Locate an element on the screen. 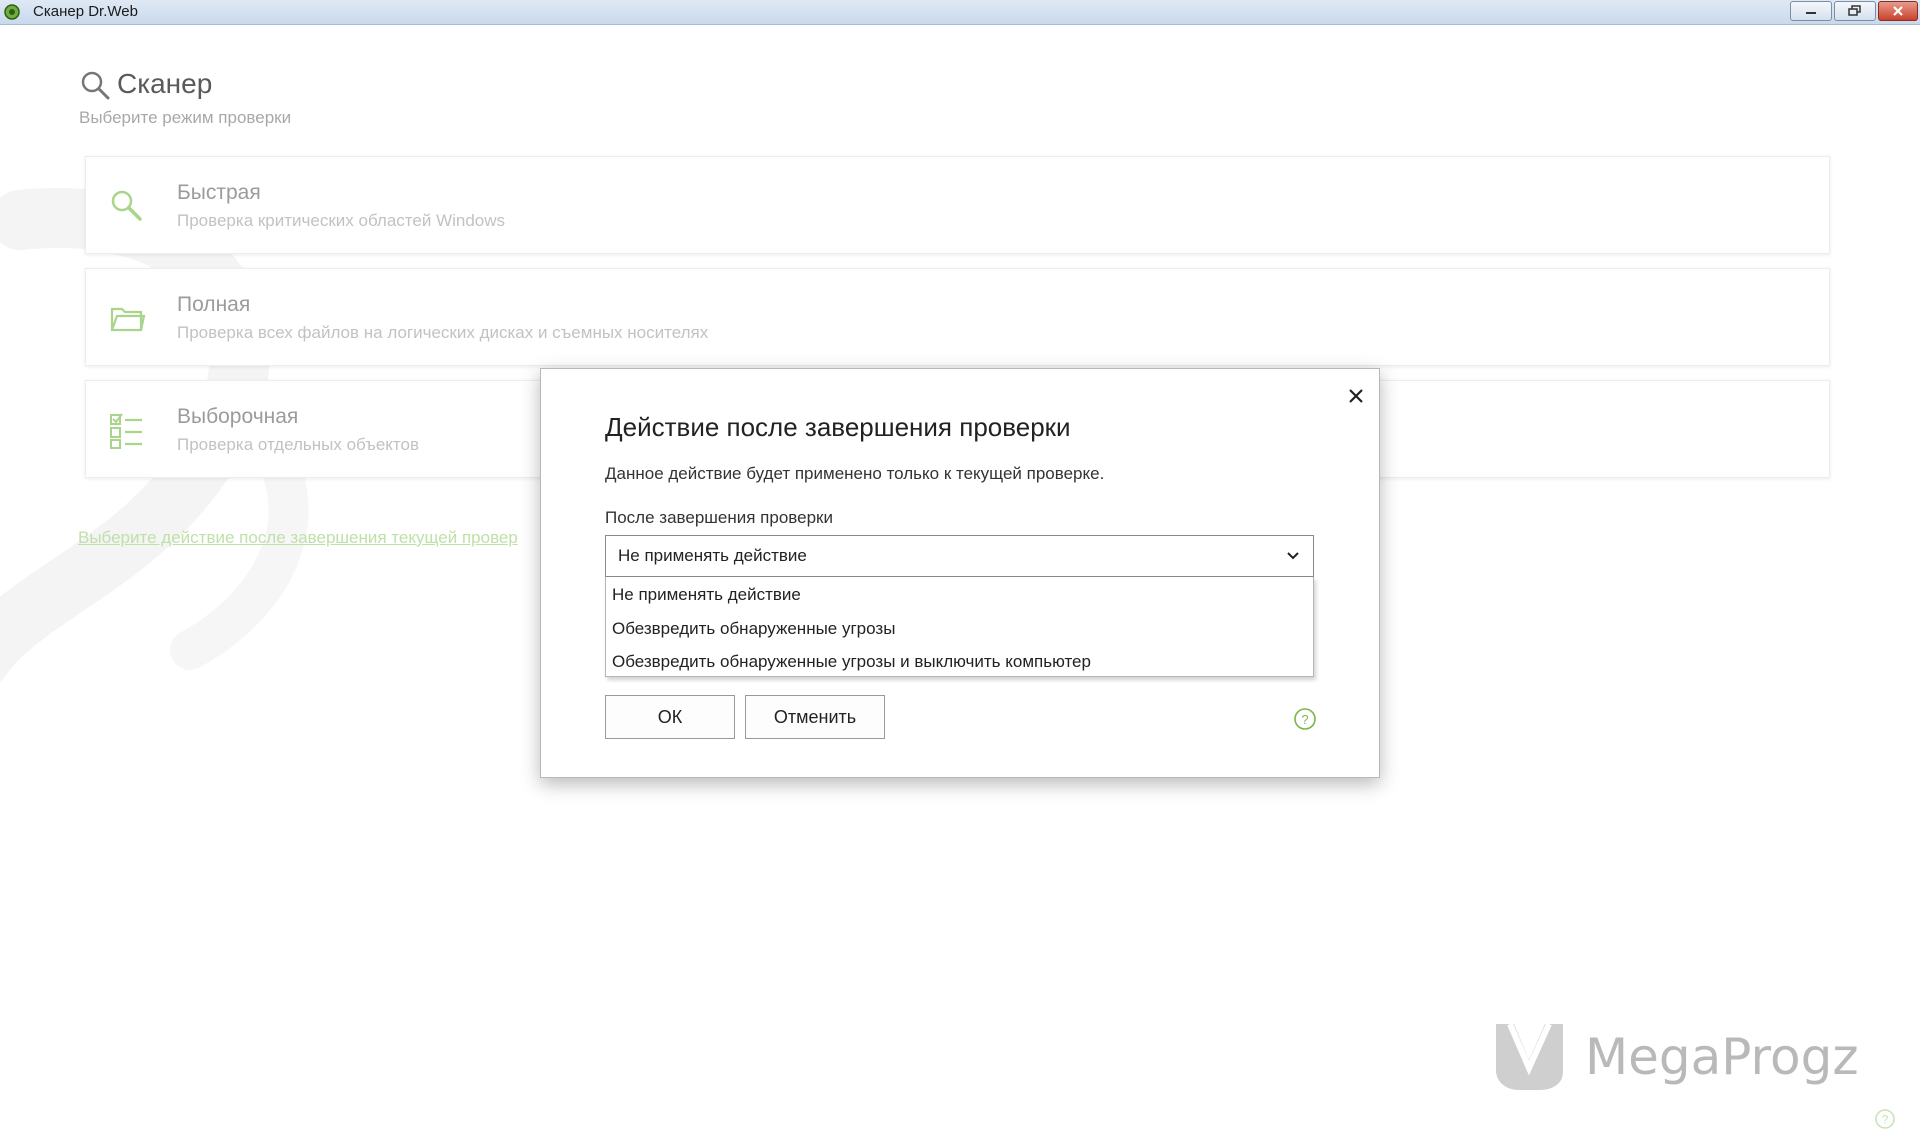  window-title-bar: Сканер Dr.Web is located at coordinates (960, 12).